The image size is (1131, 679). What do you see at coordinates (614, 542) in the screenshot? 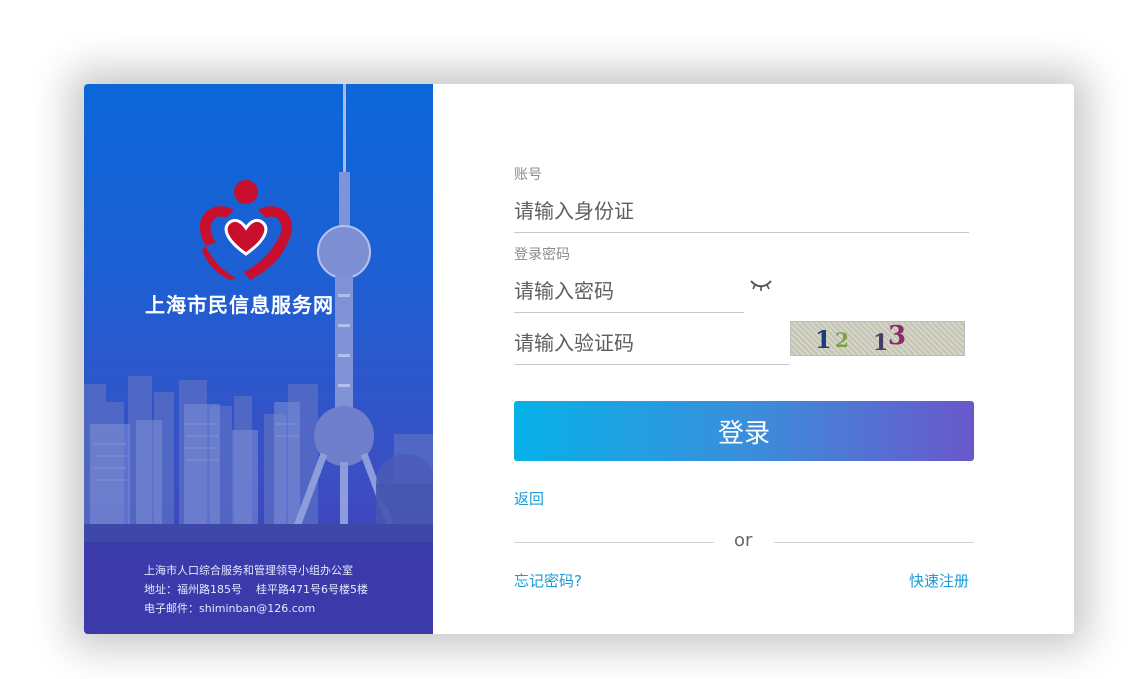
I see `divider-left` at bounding box center [614, 542].